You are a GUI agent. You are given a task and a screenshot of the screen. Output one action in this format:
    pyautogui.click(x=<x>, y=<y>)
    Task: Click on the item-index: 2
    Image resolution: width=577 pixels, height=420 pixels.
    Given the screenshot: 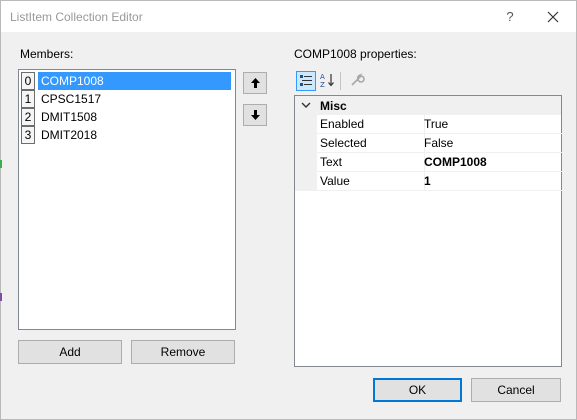 What is the action you would take?
    pyautogui.click(x=28, y=117)
    